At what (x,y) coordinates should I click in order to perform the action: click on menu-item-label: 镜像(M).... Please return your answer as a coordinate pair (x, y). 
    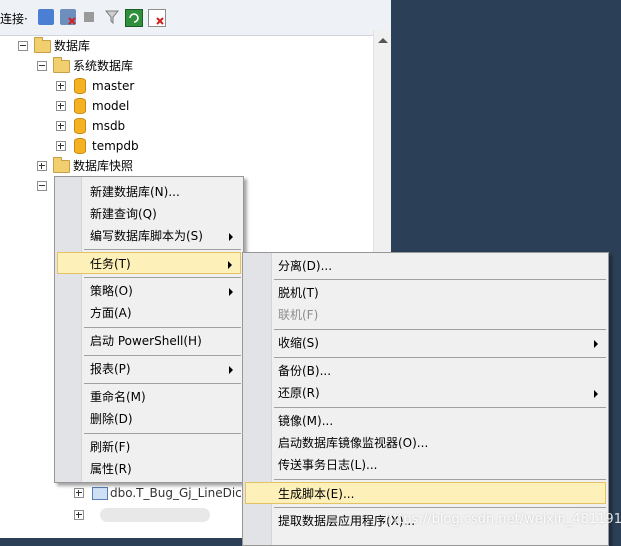
    Looking at the image, I should click on (306, 421).